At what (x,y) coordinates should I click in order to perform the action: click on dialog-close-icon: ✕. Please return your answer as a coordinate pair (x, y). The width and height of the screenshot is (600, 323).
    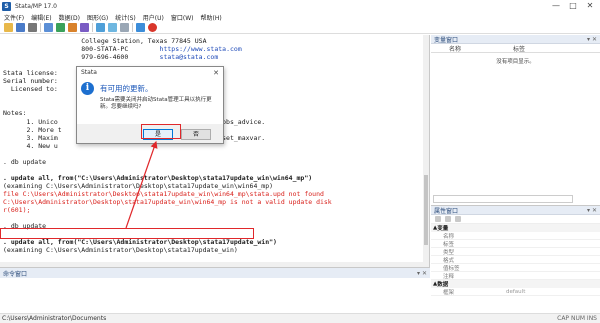
    Looking at the image, I should click on (216, 73).